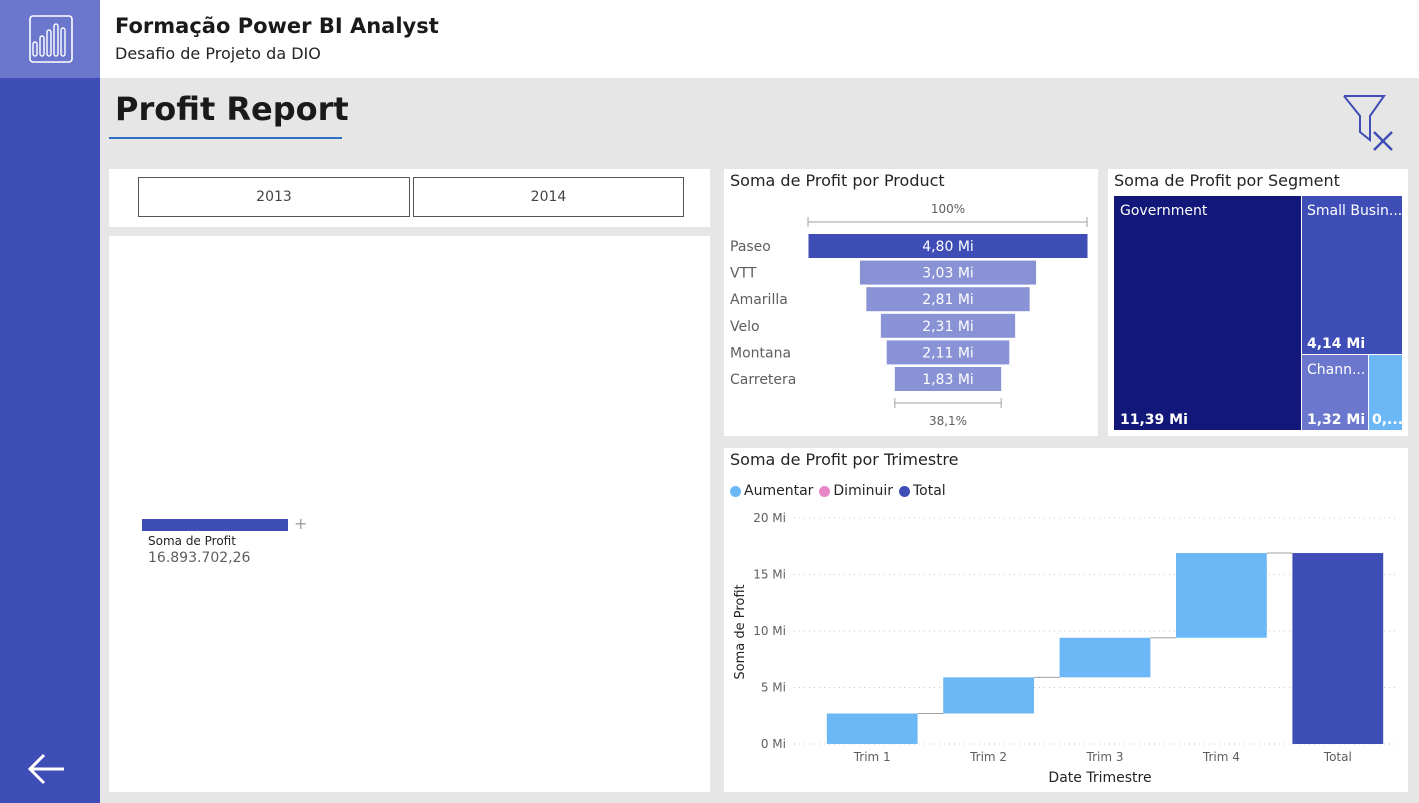  Describe the element at coordinates (948, 353) in the screenshot. I see `funnel-value-montana: 2,11 Mi` at that location.